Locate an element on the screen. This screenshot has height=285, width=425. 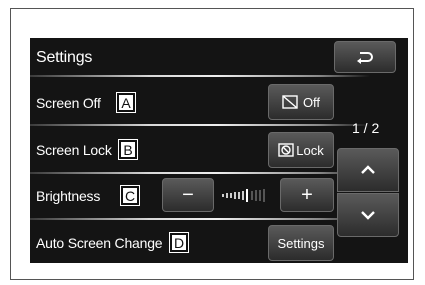
back-button is located at coordinates (365, 57).